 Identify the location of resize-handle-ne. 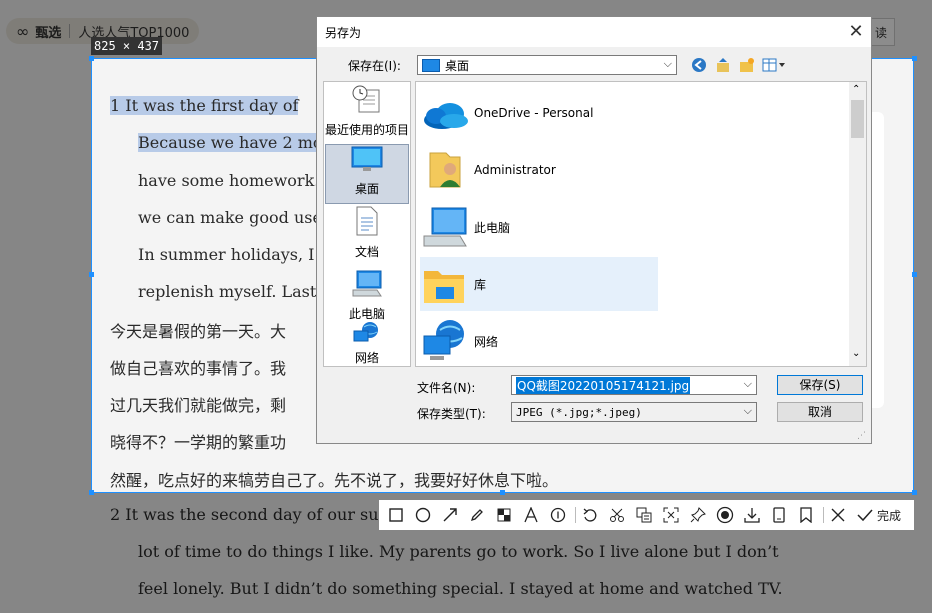
(914, 58).